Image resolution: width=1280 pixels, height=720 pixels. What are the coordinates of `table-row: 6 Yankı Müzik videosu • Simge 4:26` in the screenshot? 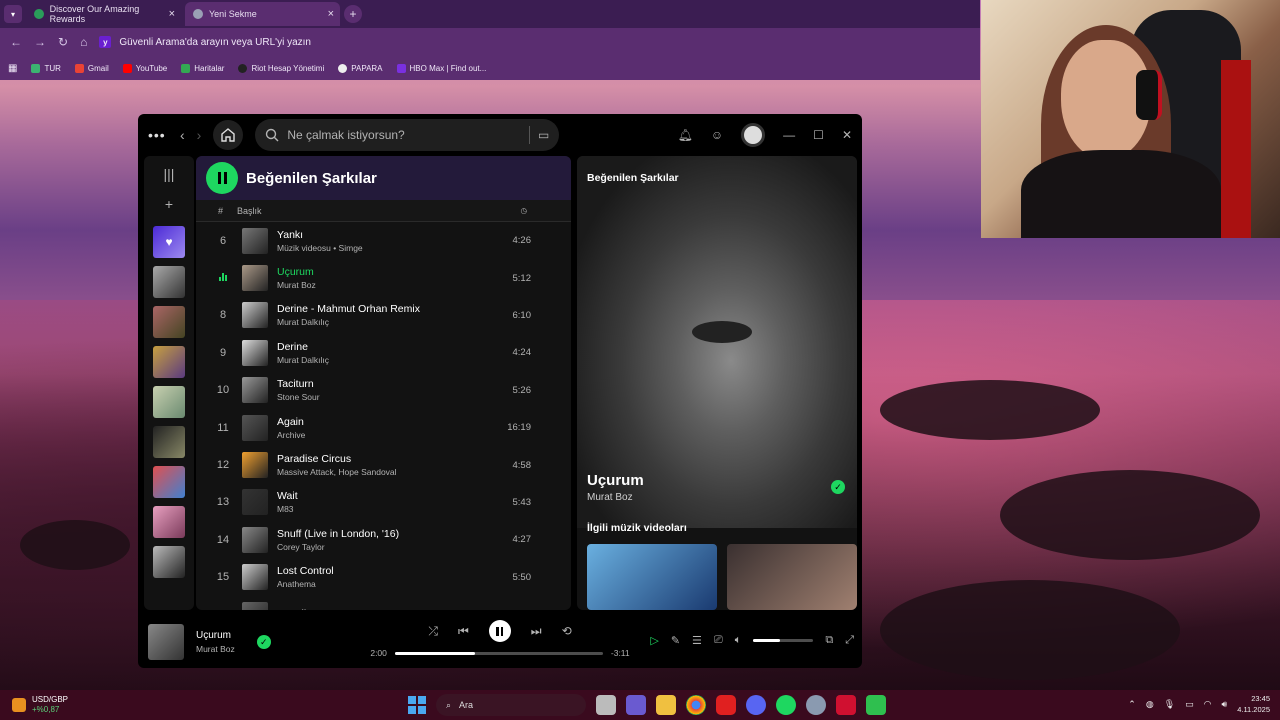 It's located at (383, 240).